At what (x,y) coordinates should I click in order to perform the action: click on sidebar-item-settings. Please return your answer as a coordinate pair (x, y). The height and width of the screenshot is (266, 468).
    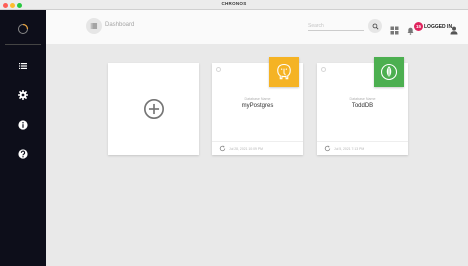
    Looking at the image, I should click on (23, 95).